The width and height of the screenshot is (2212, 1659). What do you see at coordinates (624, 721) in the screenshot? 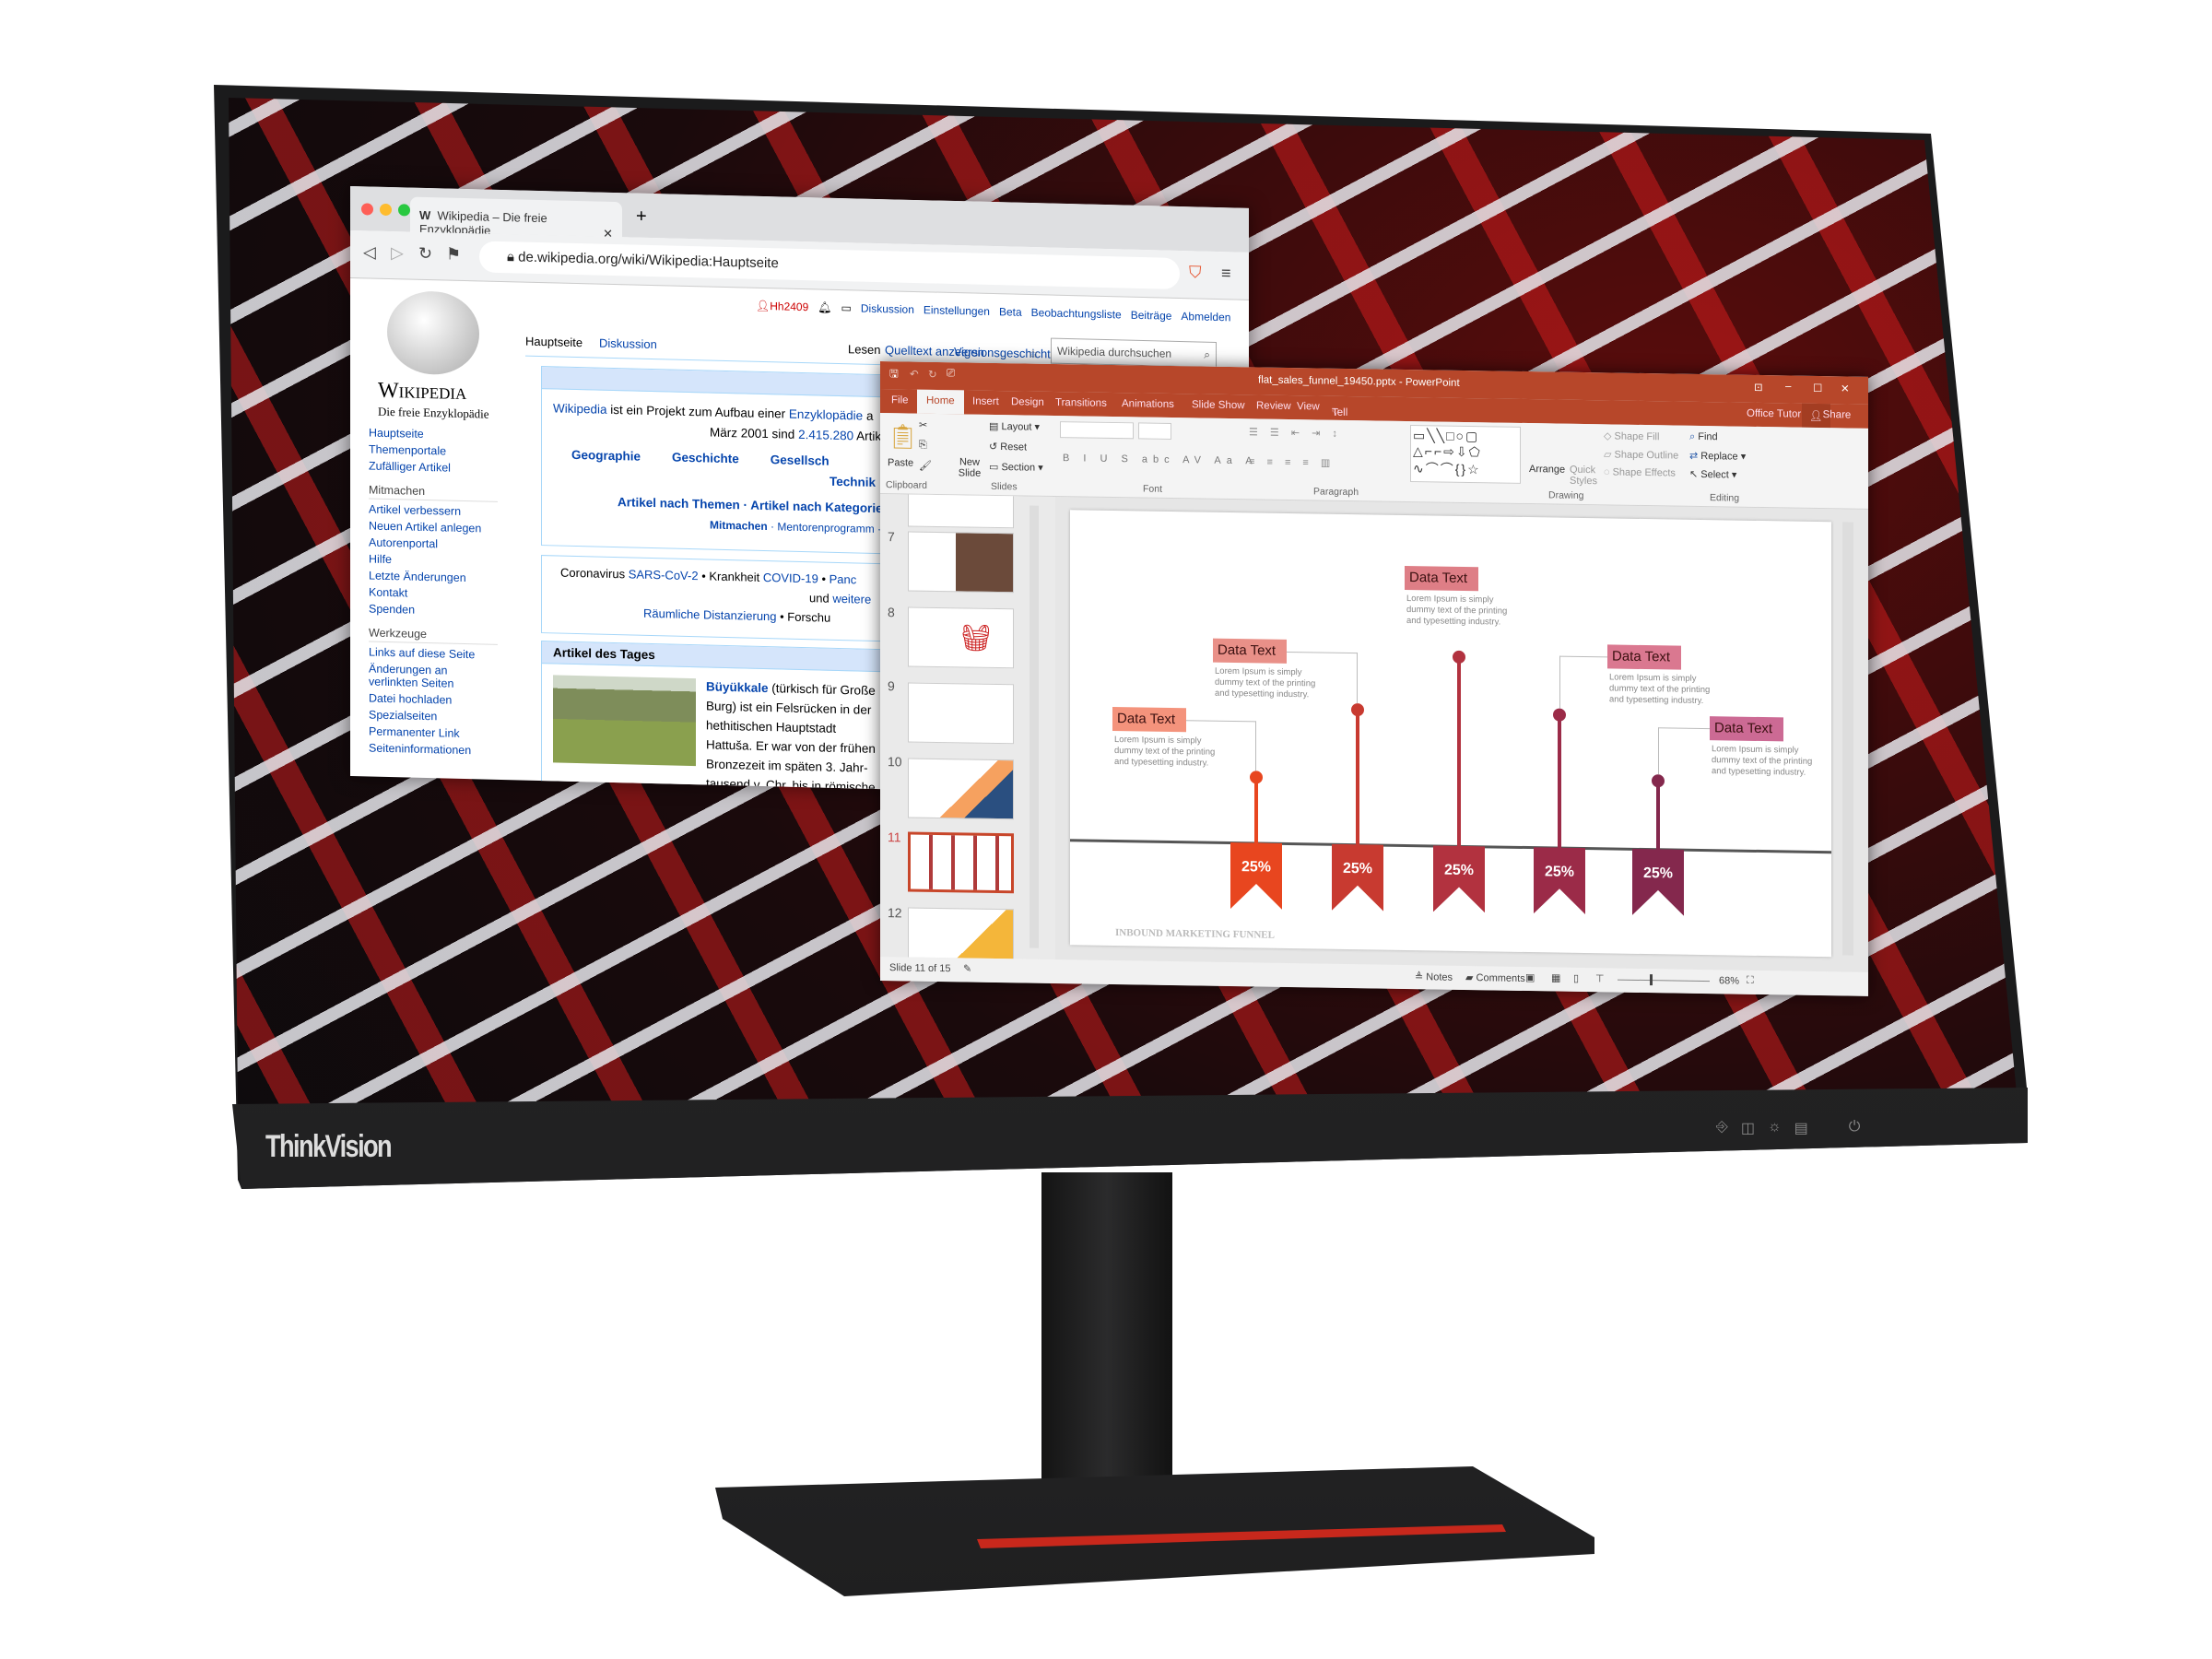
I see `article-image` at bounding box center [624, 721].